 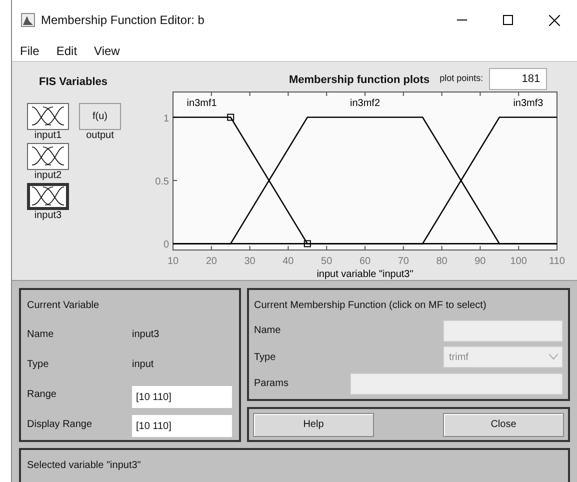 I want to click on x-tick-label: 100, so click(x=518, y=261).